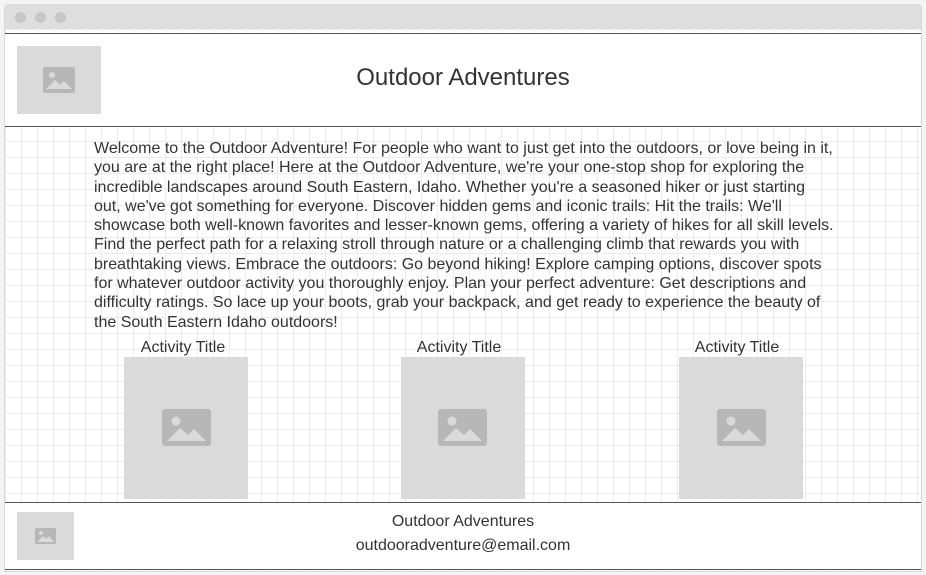 This screenshot has width=926, height=575. I want to click on footer-email-link: outdooradventure@email.com, so click(463, 546).